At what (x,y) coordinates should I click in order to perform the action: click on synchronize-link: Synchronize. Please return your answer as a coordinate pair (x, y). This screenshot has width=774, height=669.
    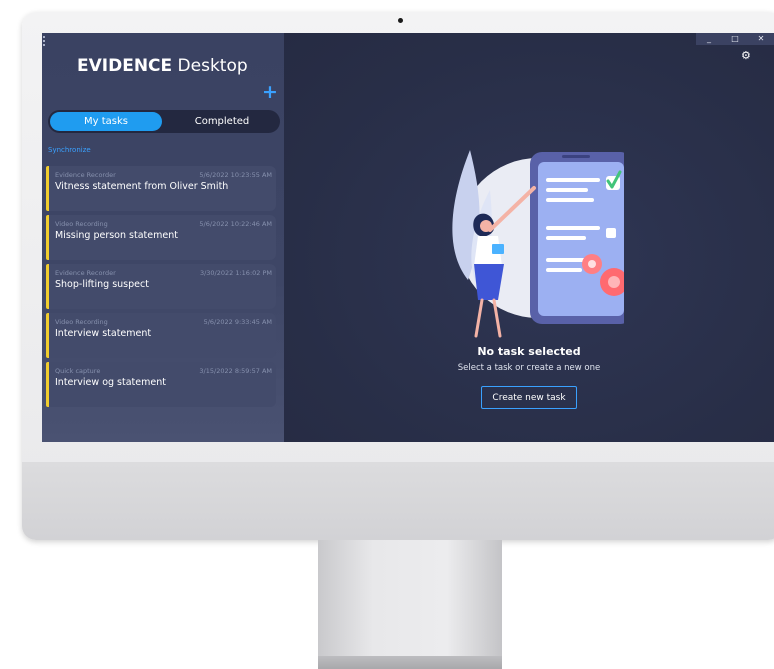
    Looking at the image, I should click on (69, 150).